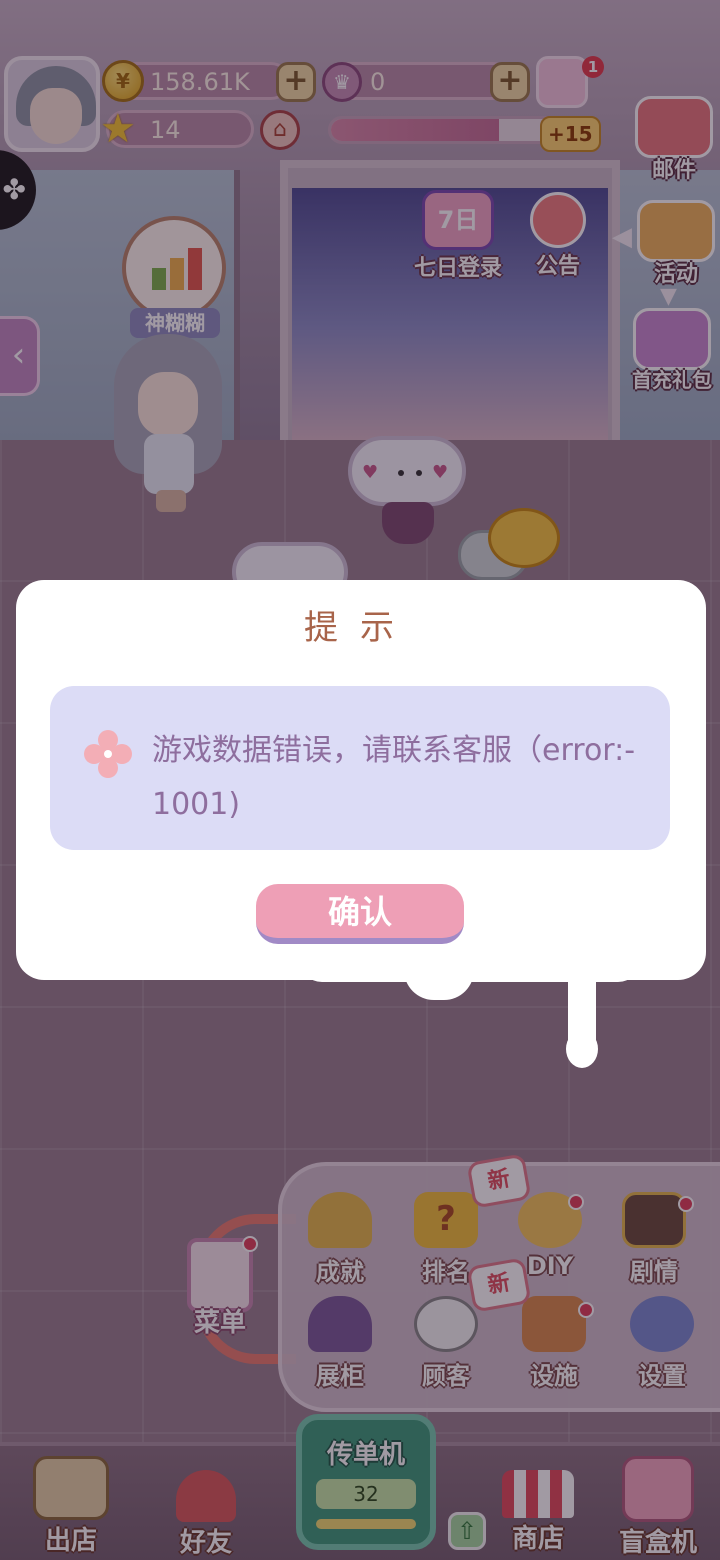 The width and height of the screenshot is (720, 1560). What do you see at coordinates (360, 628) in the screenshot?
I see `dialog-title: 提示` at bounding box center [360, 628].